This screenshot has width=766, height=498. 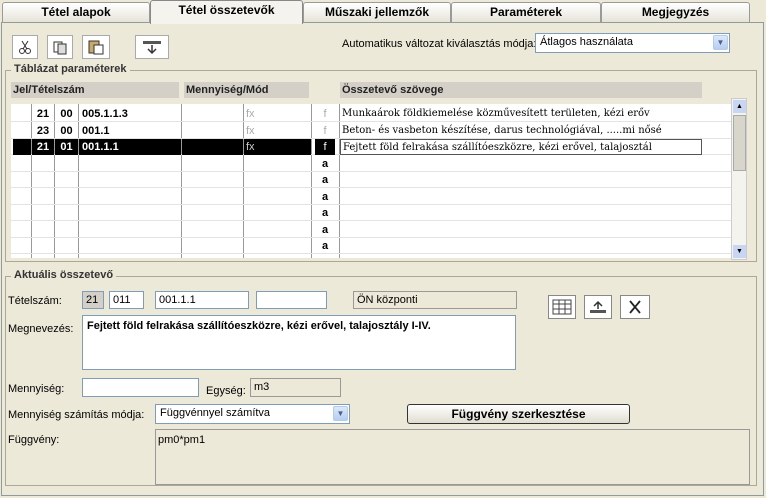 I want to click on mennyiseg-label: Mennyiség:, so click(x=36, y=389).